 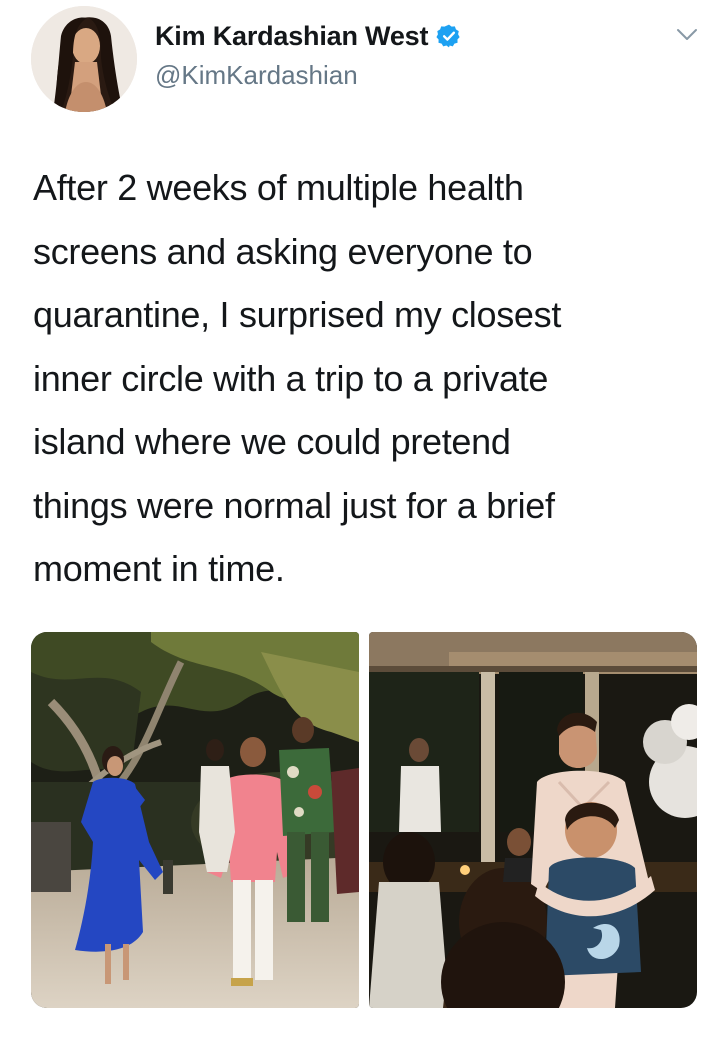 What do you see at coordinates (84, 59) in the screenshot?
I see `avatar` at bounding box center [84, 59].